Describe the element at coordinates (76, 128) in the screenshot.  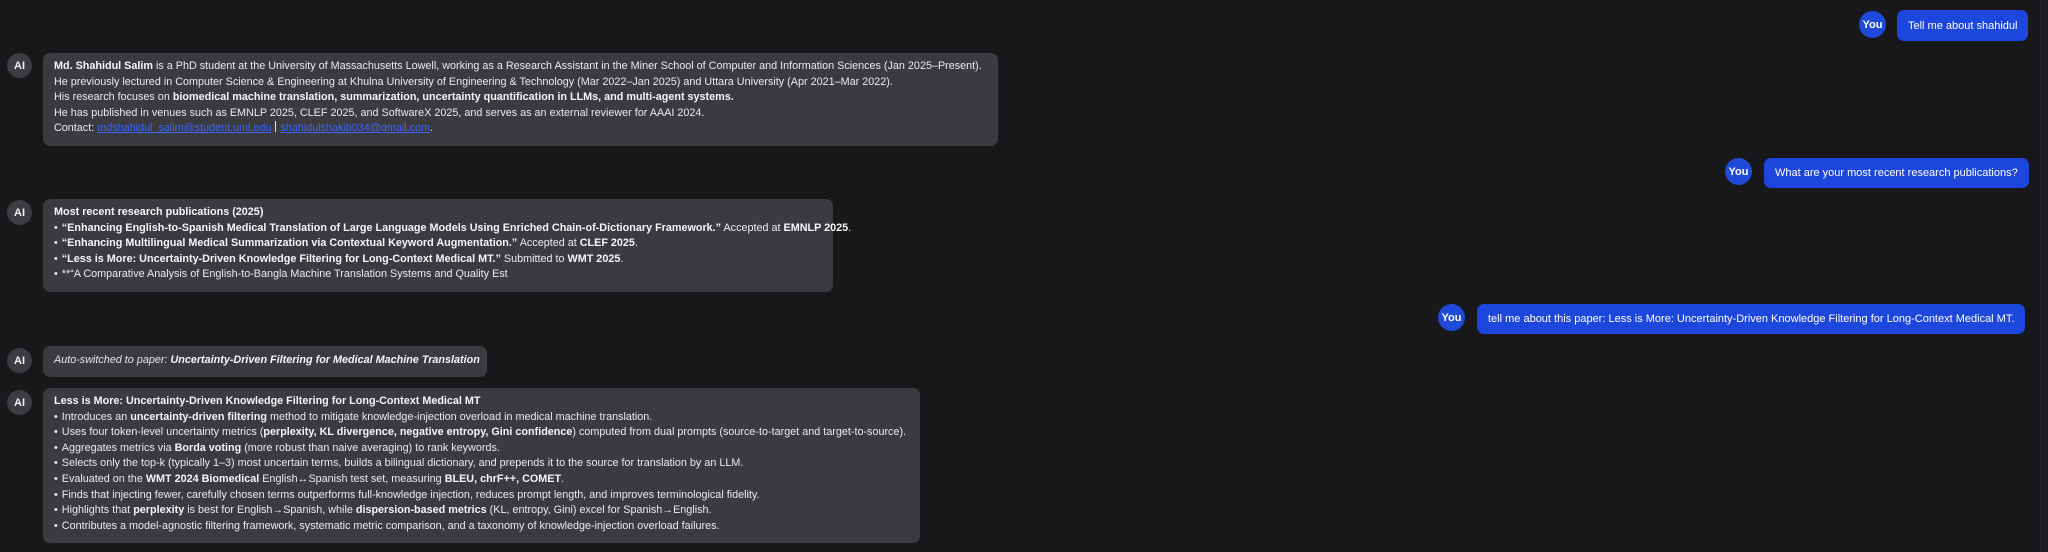
I see `contact-label: Contact:` at that location.